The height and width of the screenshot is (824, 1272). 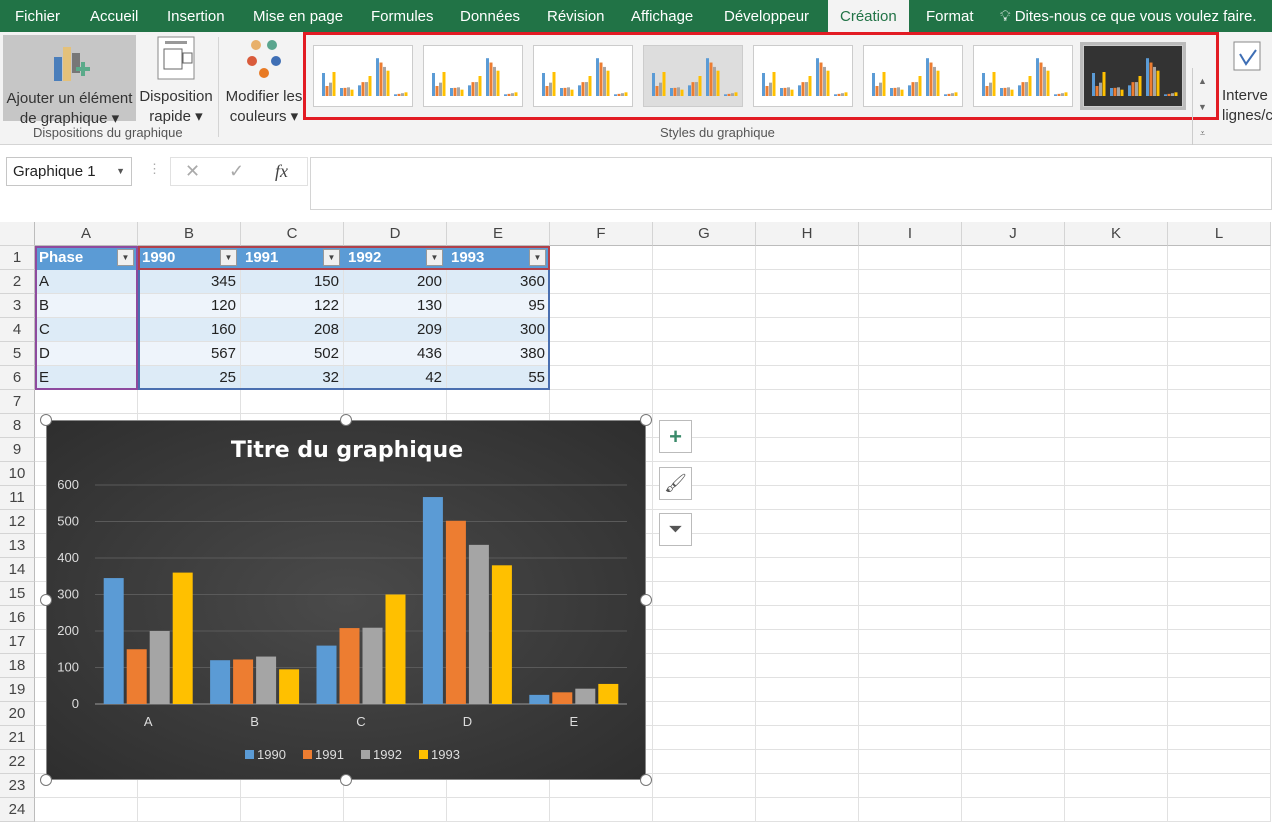 What do you see at coordinates (445, 754) in the screenshot?
I see `legend-entry: 1993` at bounding box center [445, 754].